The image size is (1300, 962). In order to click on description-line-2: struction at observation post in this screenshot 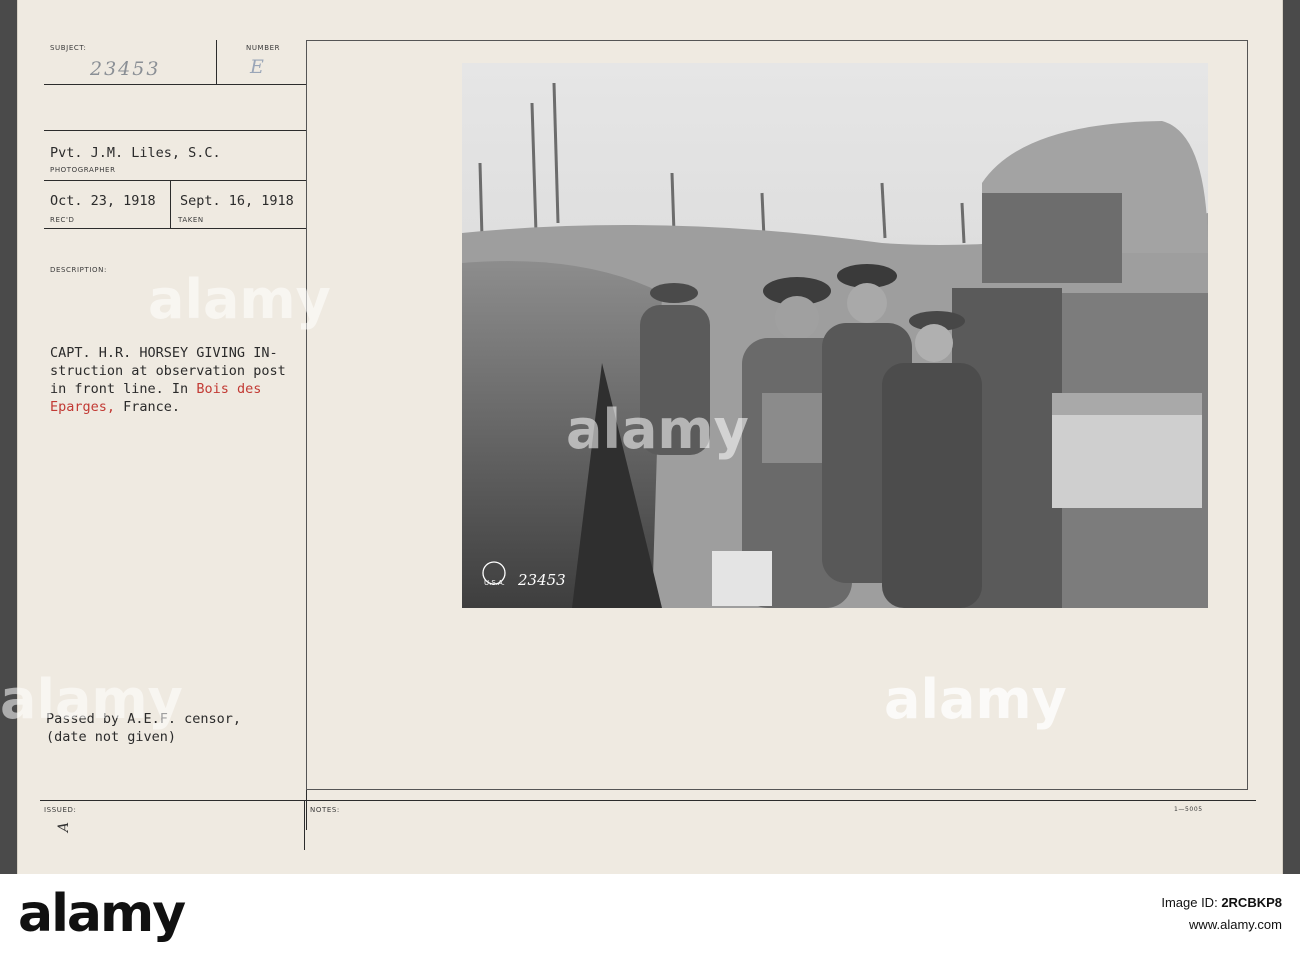, I will do `click(168, 371)`.